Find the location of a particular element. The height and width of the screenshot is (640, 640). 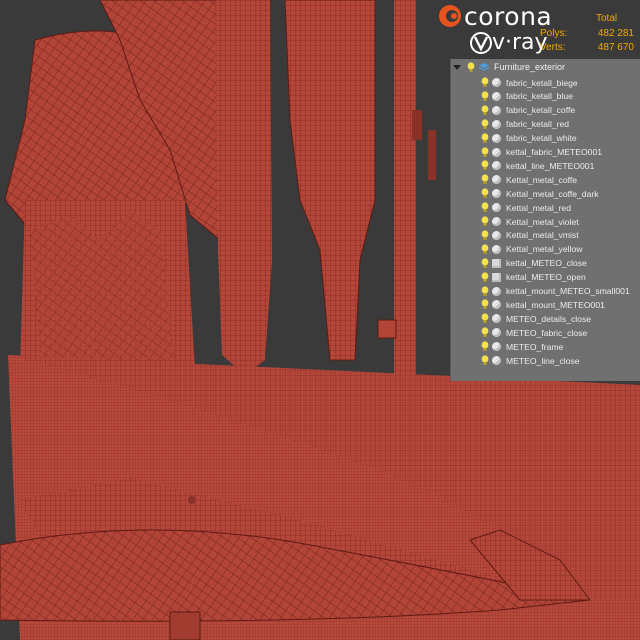

outliner-item-label: Kettal_metal_coffe_dark is located at coordinates (552, 193).